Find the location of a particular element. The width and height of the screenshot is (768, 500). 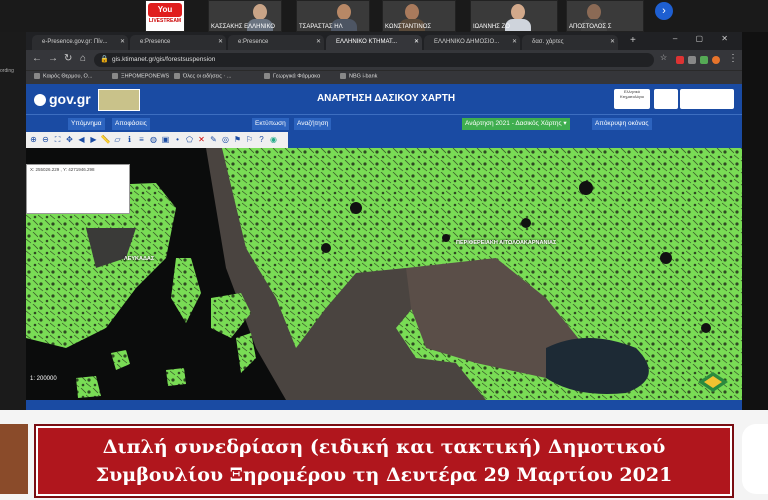

coordinates-readout: X: 255026.229 , Y: 4271946.298 is located at coordinates (78, 189).